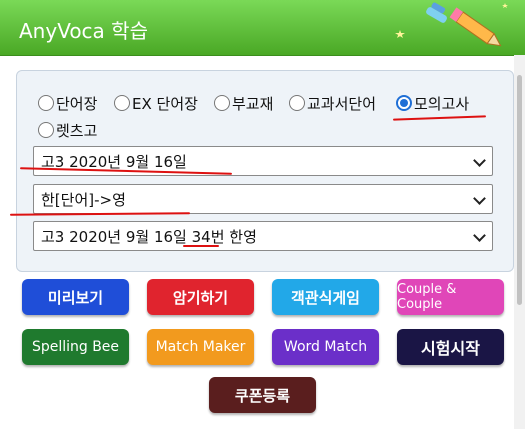 The image size is (525, 429). Describe the element at coordinates (450, 347) in the screenshot. I see `test-start-button: 시험시작` at that location.